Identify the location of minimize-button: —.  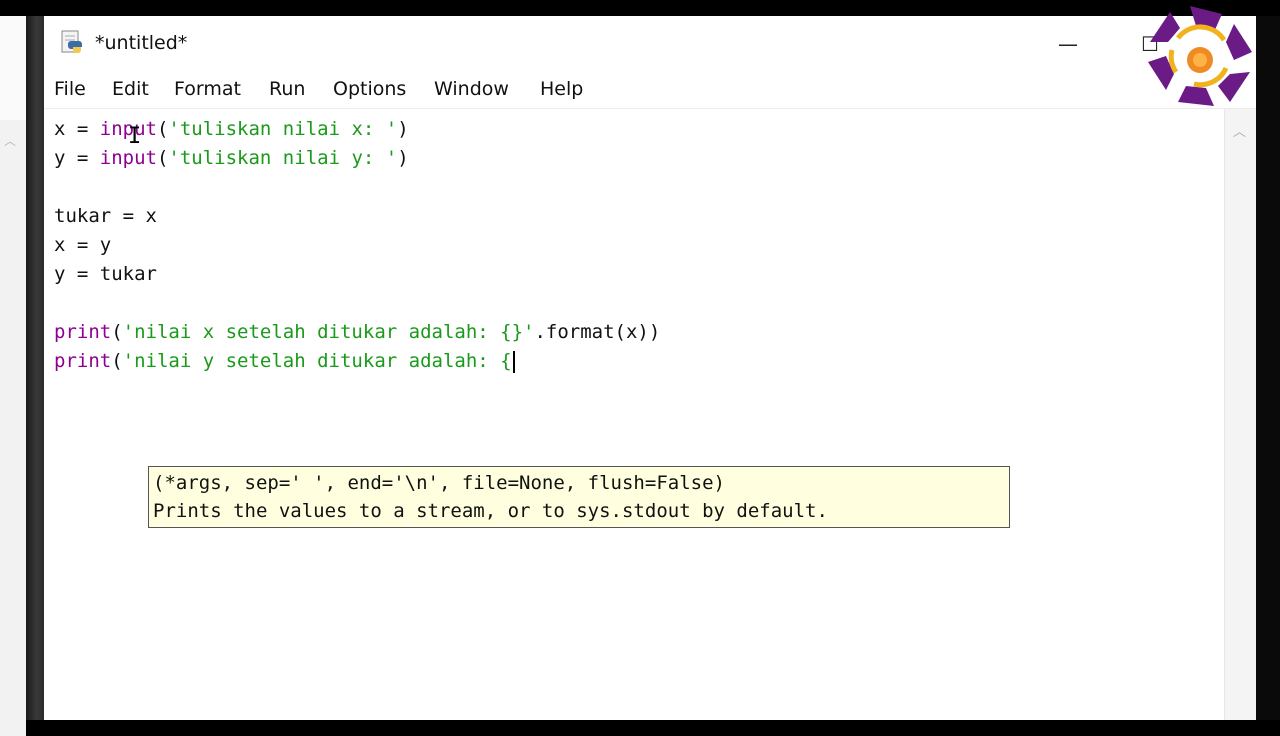
(1068, 44).